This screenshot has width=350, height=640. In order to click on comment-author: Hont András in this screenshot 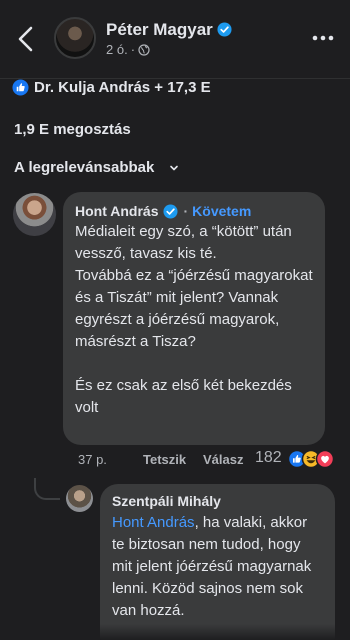, I will do `click(116, 211)`.